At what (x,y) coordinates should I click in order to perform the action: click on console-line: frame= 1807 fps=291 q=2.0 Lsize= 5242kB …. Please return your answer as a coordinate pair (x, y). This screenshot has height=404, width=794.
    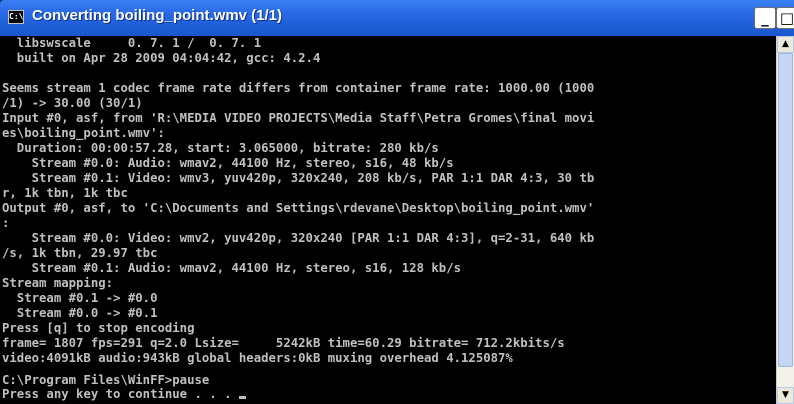
    Looking at the image, I should click on (283, 343).